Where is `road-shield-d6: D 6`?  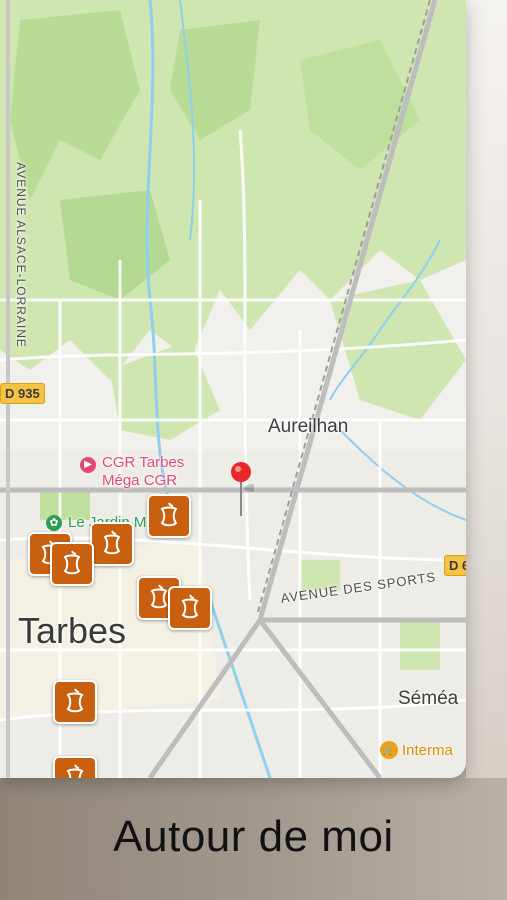 road-shield-d6: D 6 is located at coordinates (455, 565).